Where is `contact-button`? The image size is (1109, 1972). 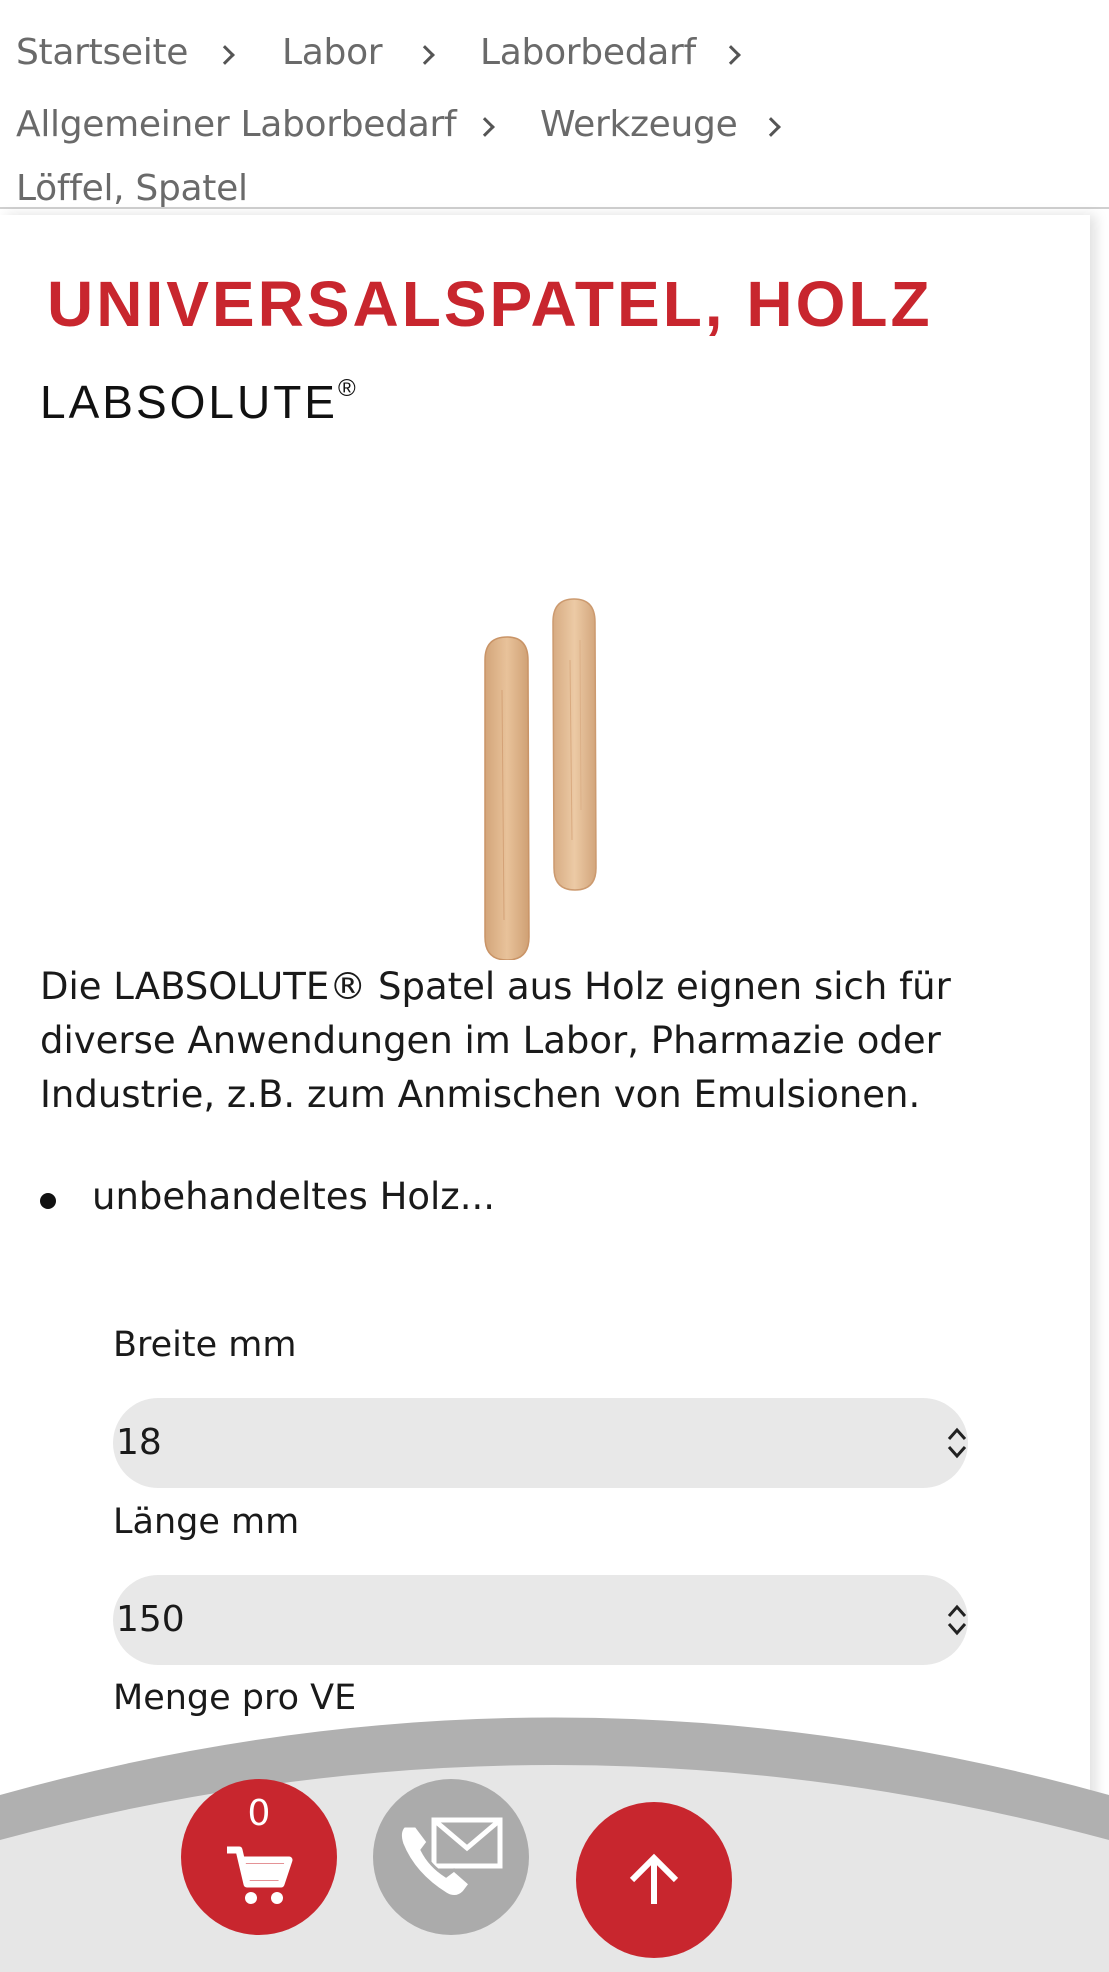
contact-button is located at coordinates (451, 1857).